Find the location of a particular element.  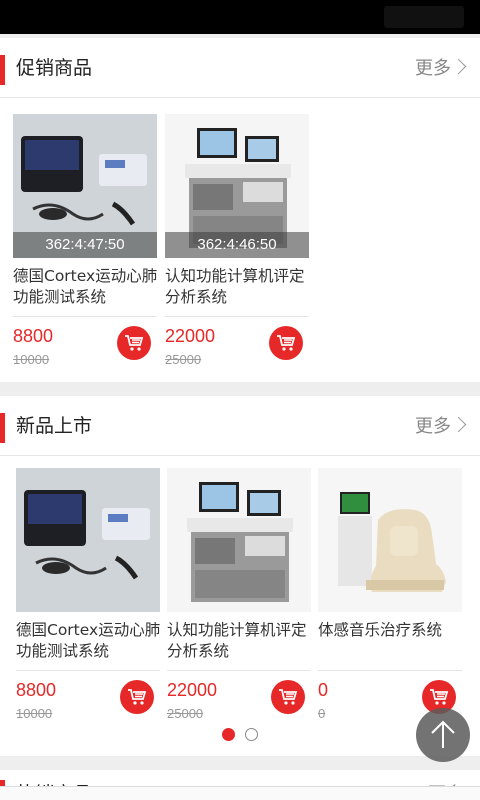

new-section-header: 新品上市 更多 is located at coordinates (240, 426).